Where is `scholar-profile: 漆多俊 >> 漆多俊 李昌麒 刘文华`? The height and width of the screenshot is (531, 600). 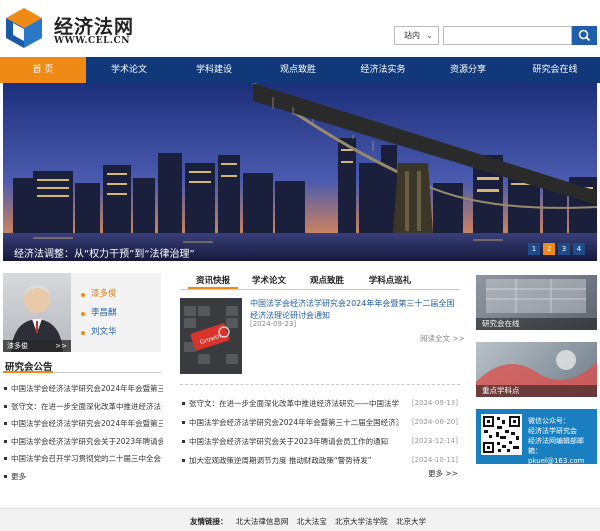
scholar-profile: 漆多俊 >> 漆多俊 李昌麒 刘文华 is located at coordinates (82, 312).